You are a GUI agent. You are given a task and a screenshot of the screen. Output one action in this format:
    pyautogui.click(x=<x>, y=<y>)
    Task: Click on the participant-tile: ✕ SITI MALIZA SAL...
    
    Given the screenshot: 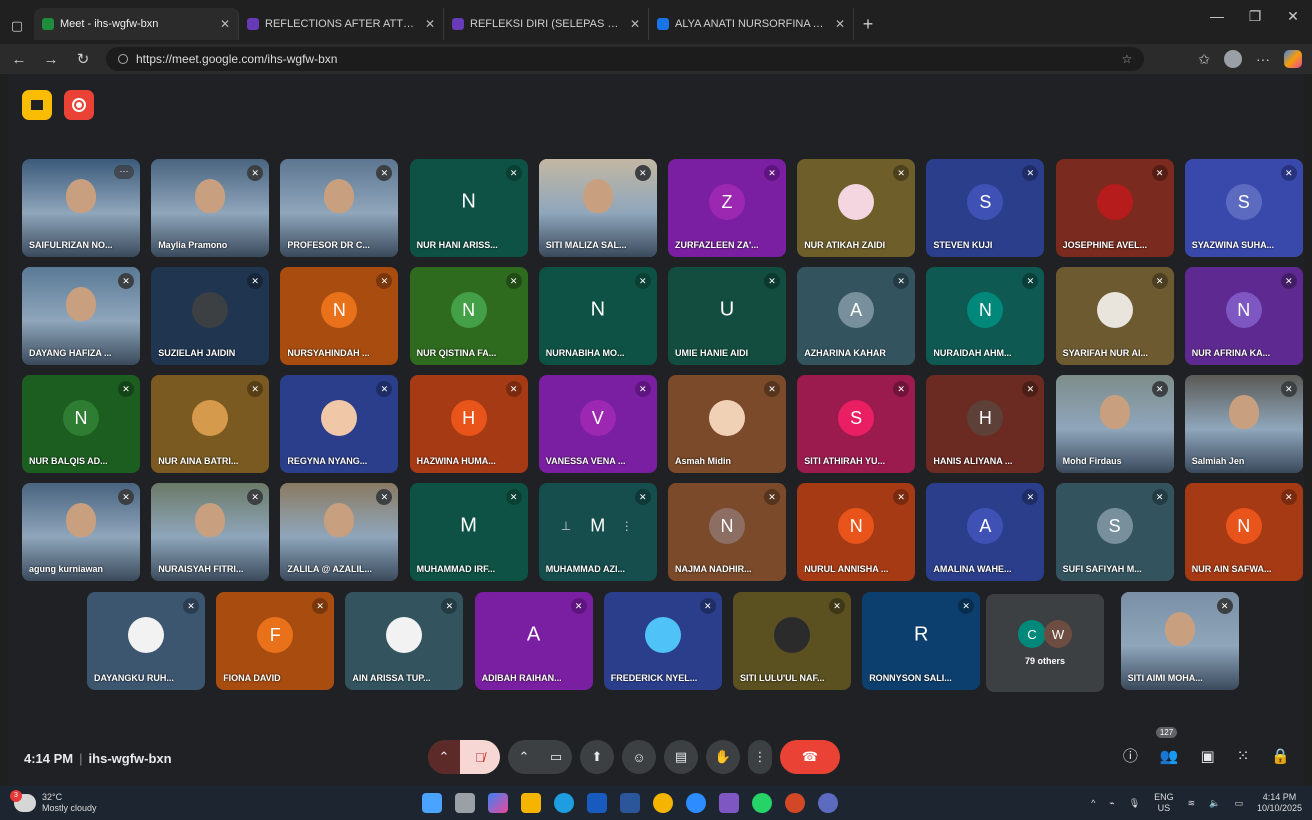 What is the action you would take?
    pyautogui.click(x=597, y=208)
    